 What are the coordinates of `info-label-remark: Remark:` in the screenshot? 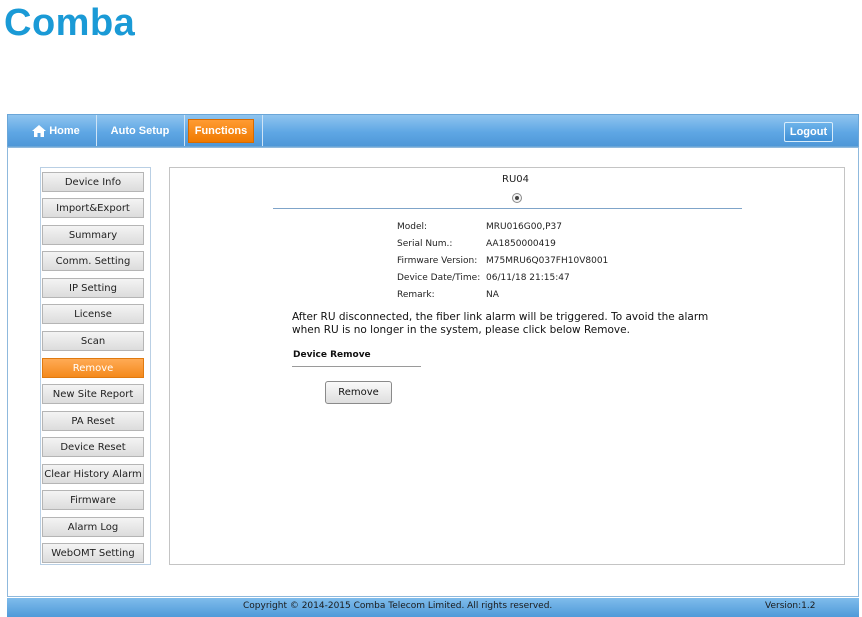 It's located at (416, 295).